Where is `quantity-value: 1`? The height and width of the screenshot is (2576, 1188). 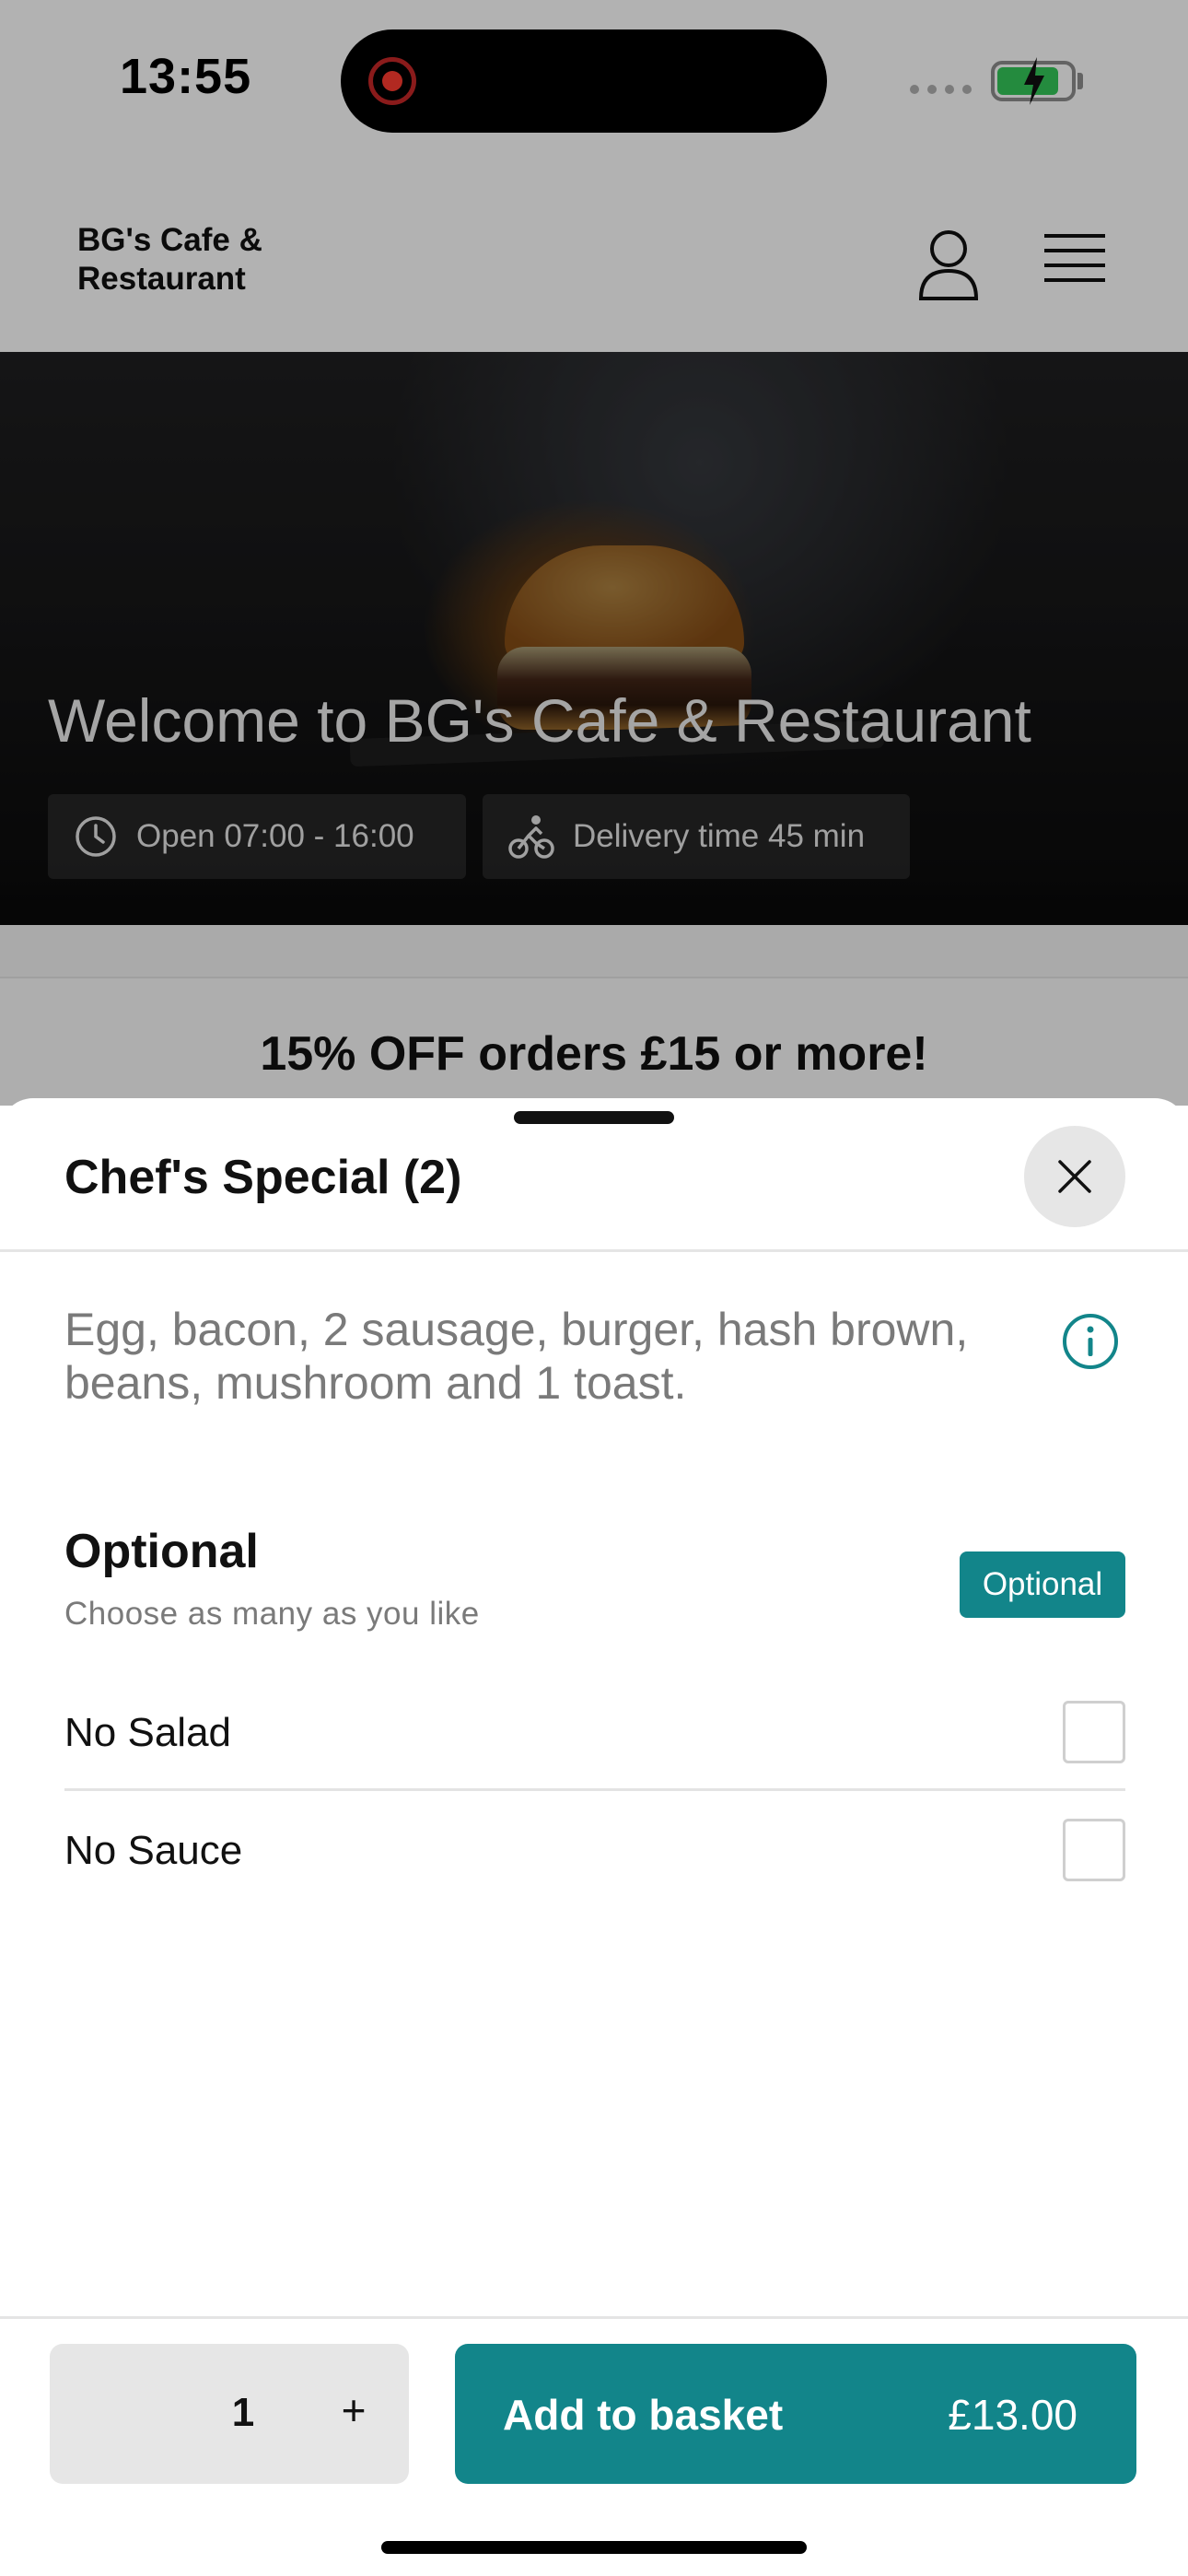
quantity-value: 1 is located at coordinates (243, 2412).